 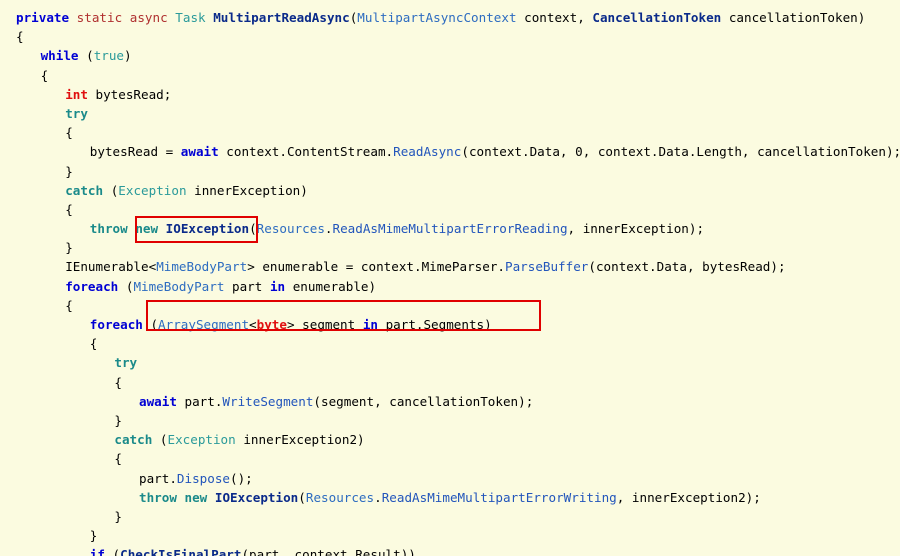 What do you see at coordinates (152, 190) in the screenshot?
I see `code-token: Exception` at bounding box center [152, 190].